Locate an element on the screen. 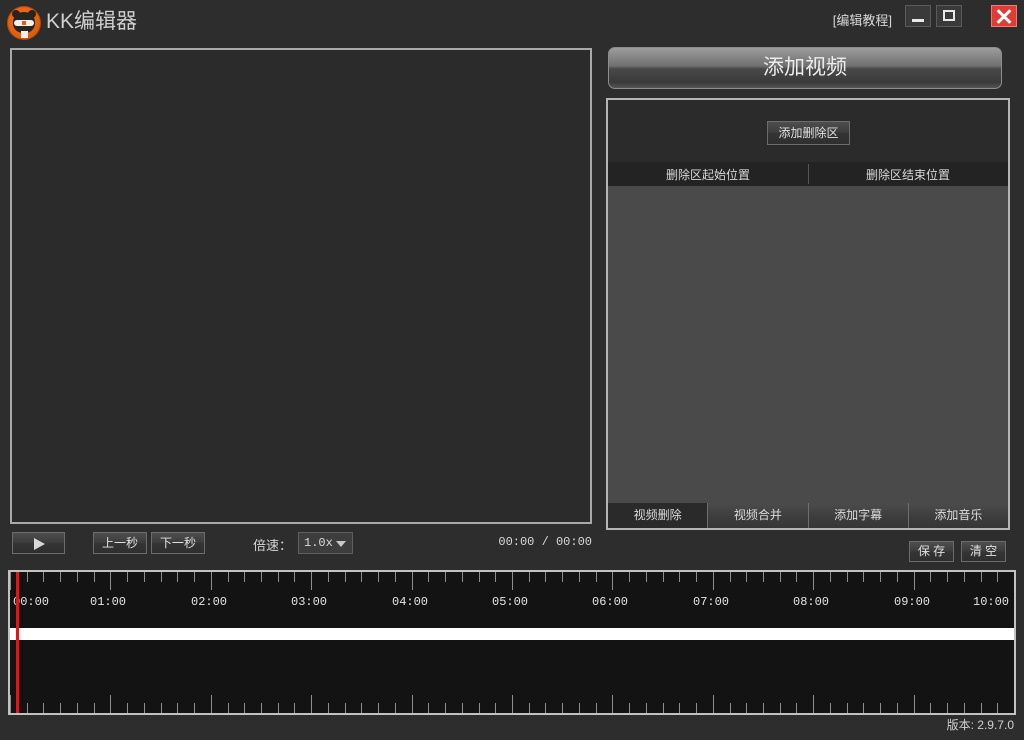 The width and height of the screenshot is (1024, 740). maximize-icon is located at coordinates (949, 15).